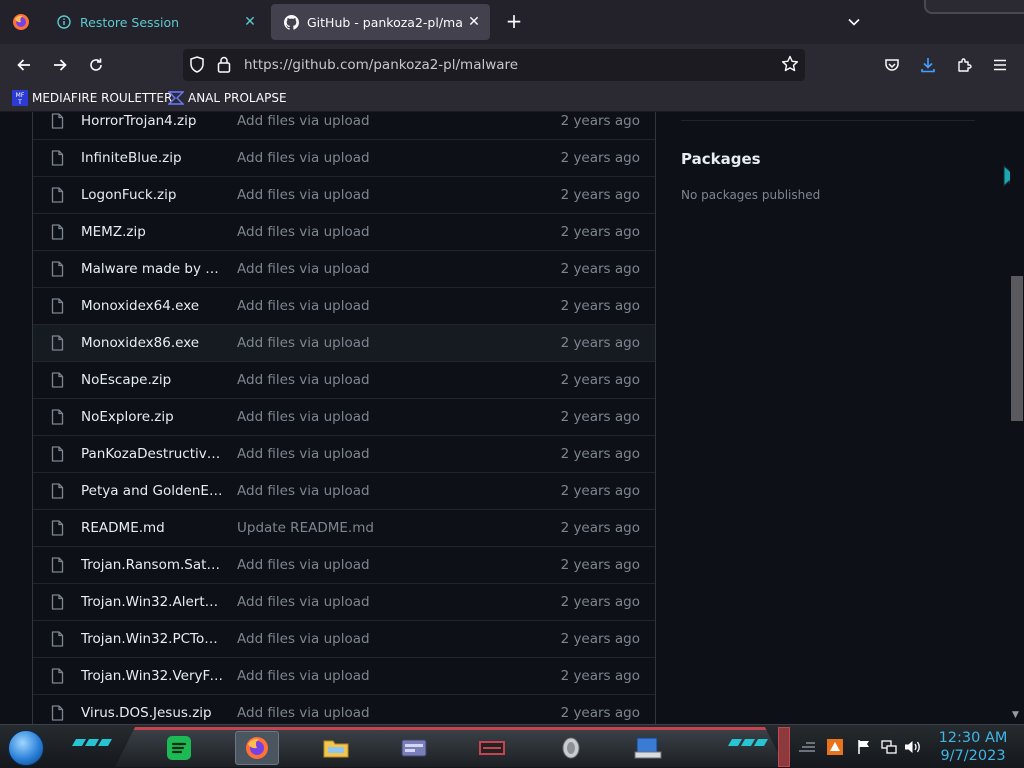 The height and width of the screenshot is (768, 1024). I want to click on scrollbar-thumb, so click(1017, 348).